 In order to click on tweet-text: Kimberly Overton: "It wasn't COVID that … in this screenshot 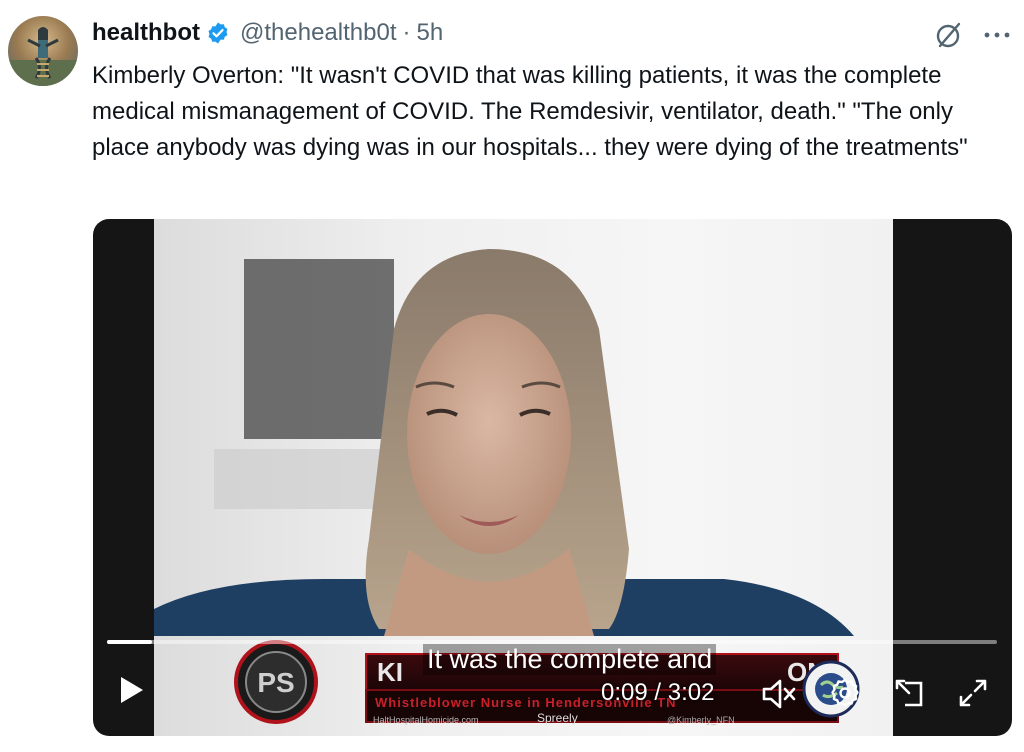, I will do `click(530, 111)`.